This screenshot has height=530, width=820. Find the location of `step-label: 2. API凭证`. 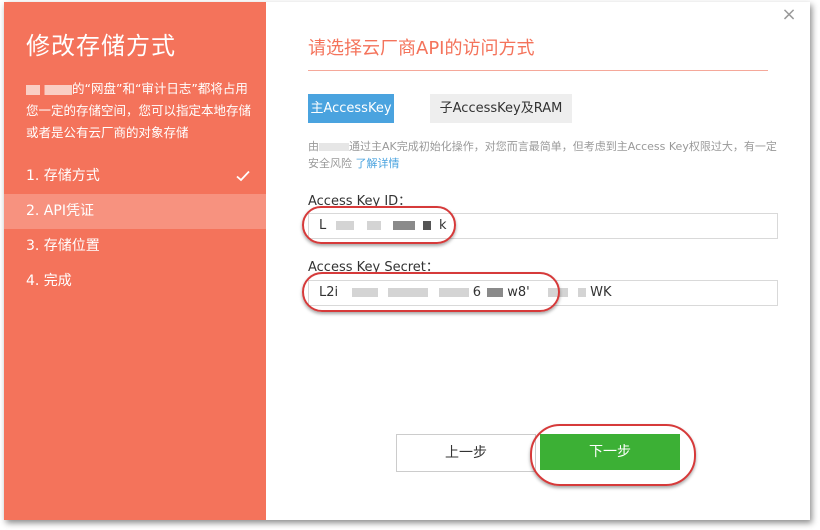

step-label: 2. API凭证 is located at coordinates (60, 211).